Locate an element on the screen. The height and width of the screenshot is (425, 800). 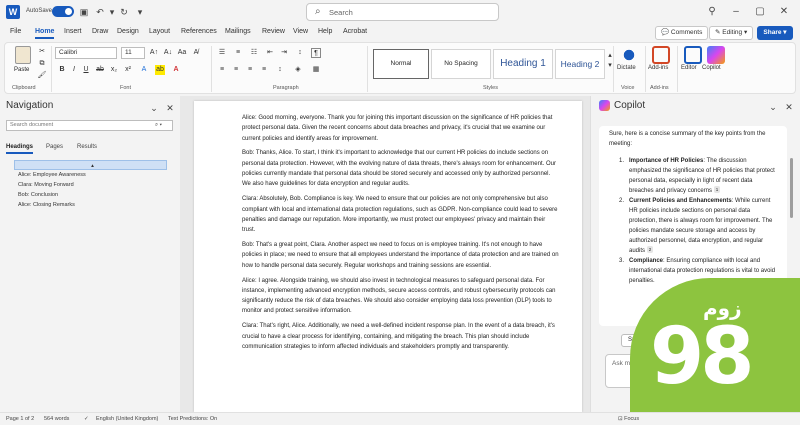
page-count: Page 1 of 2 is located at coordinates (20, 419).